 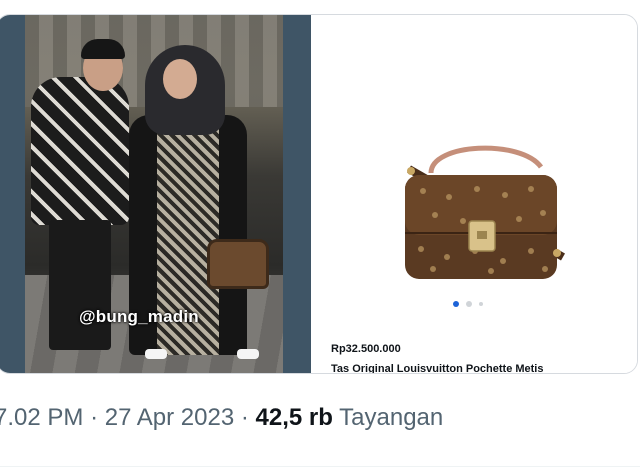 What do you see at coordinates (80, 151) in the screenshot?
I see `man-patterned-sweater` at bounding box center [80, 151].